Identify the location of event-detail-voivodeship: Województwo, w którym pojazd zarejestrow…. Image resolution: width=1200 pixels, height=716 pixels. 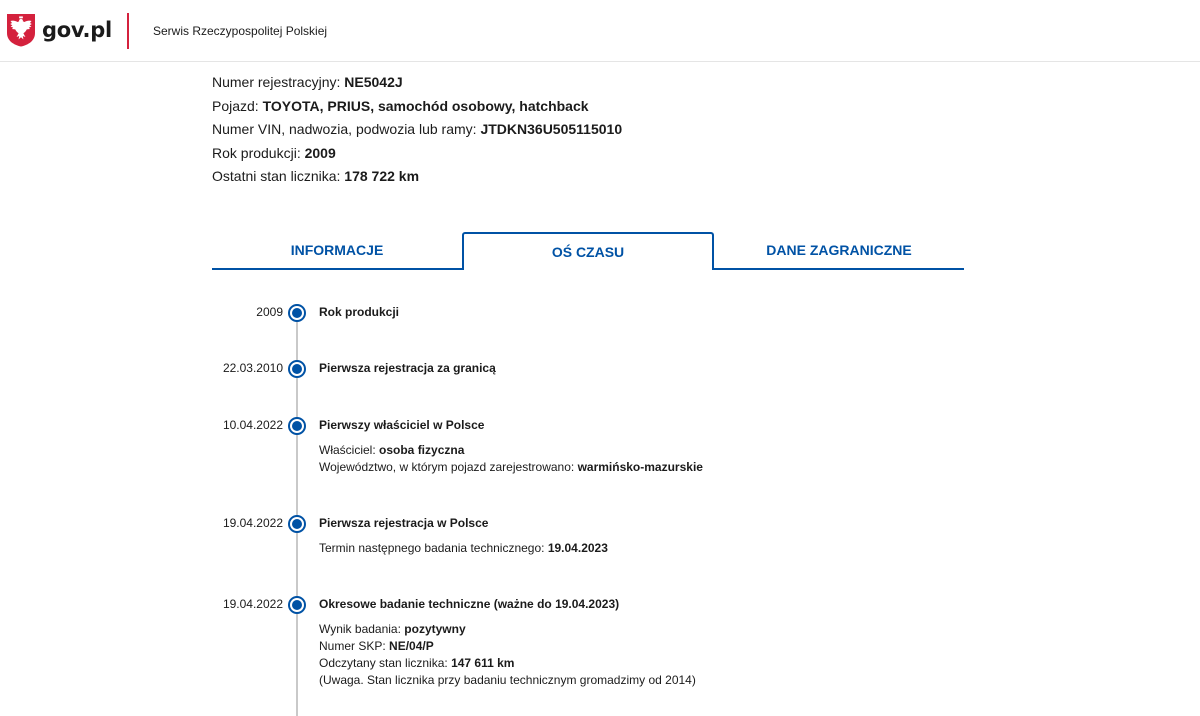
(511, 467).